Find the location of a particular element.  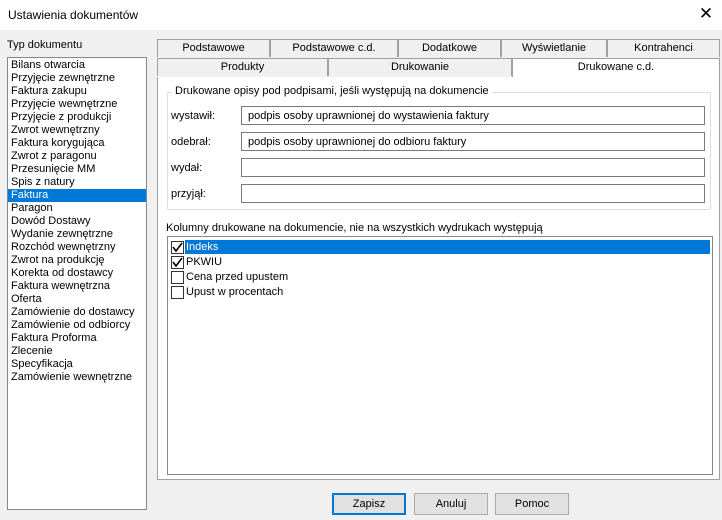

checkbox-cena-przed-upustem is located at coordinates (177, 277).